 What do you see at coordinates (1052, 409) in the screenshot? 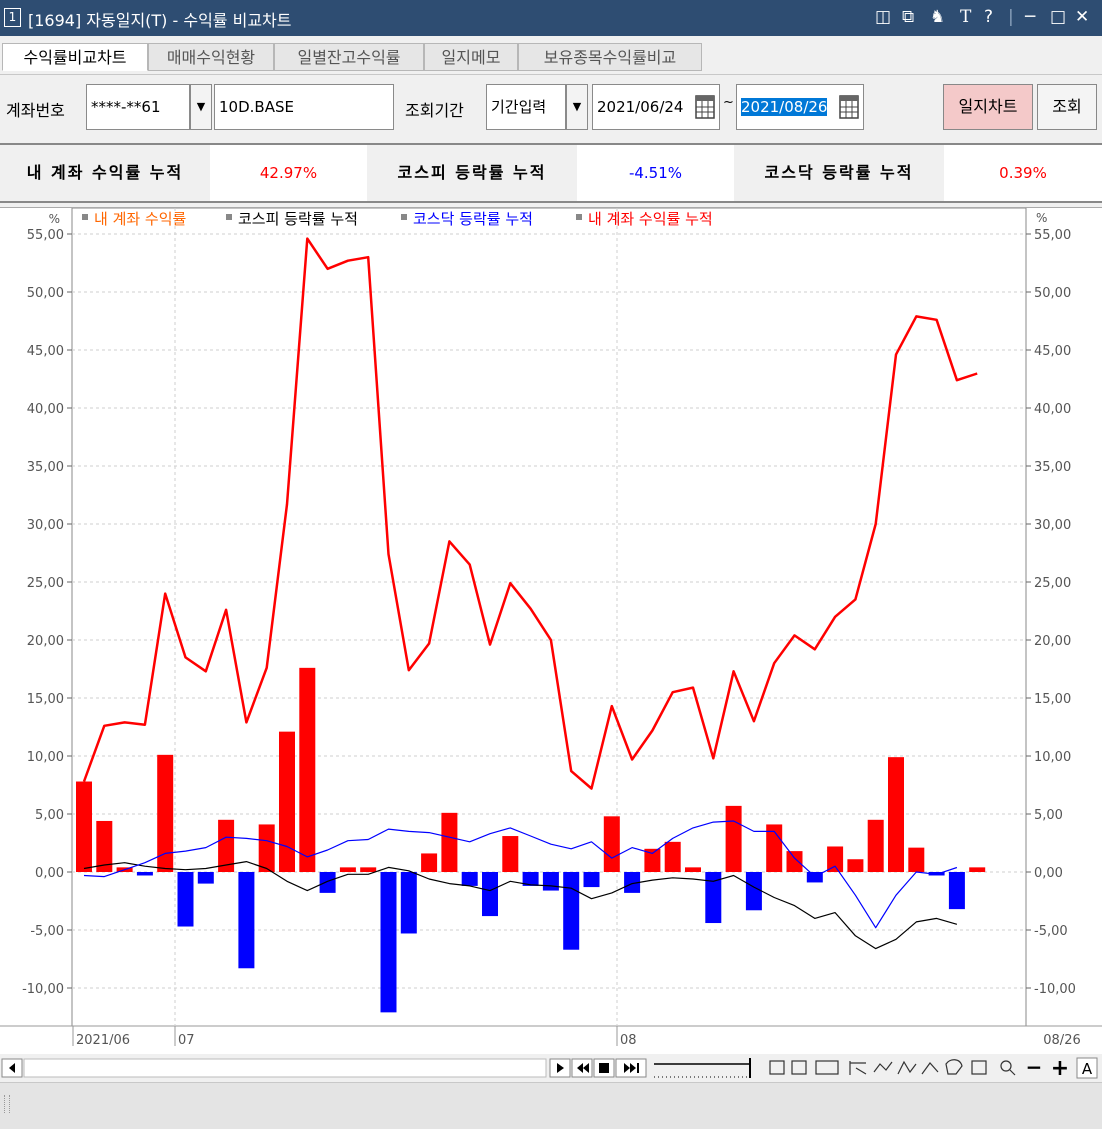
I see `y-tick-label-right: 40,00` at bounding box center [1052, 409].